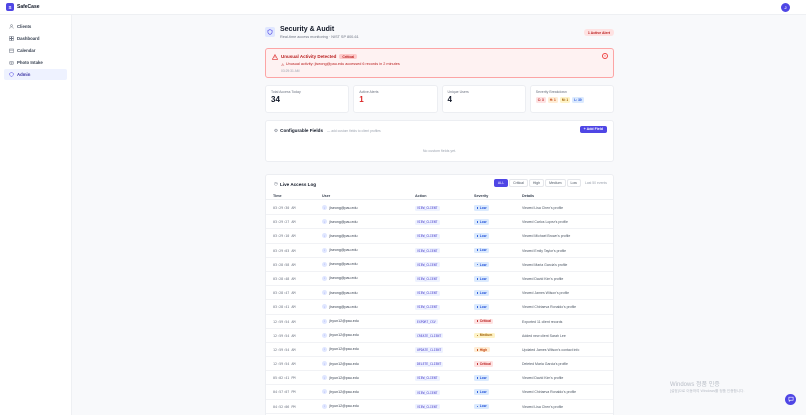 This screenshot has height=415, width=806. Describe the element at coordinates (286, 92) in the screenshot. I see `stat-label: Total Access Today` at that location.